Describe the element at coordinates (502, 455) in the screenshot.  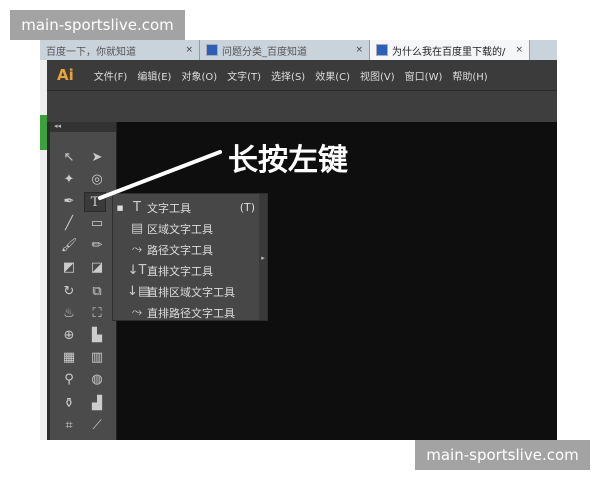
I see `watermark-bottom: main-sportslive.com` at that location.